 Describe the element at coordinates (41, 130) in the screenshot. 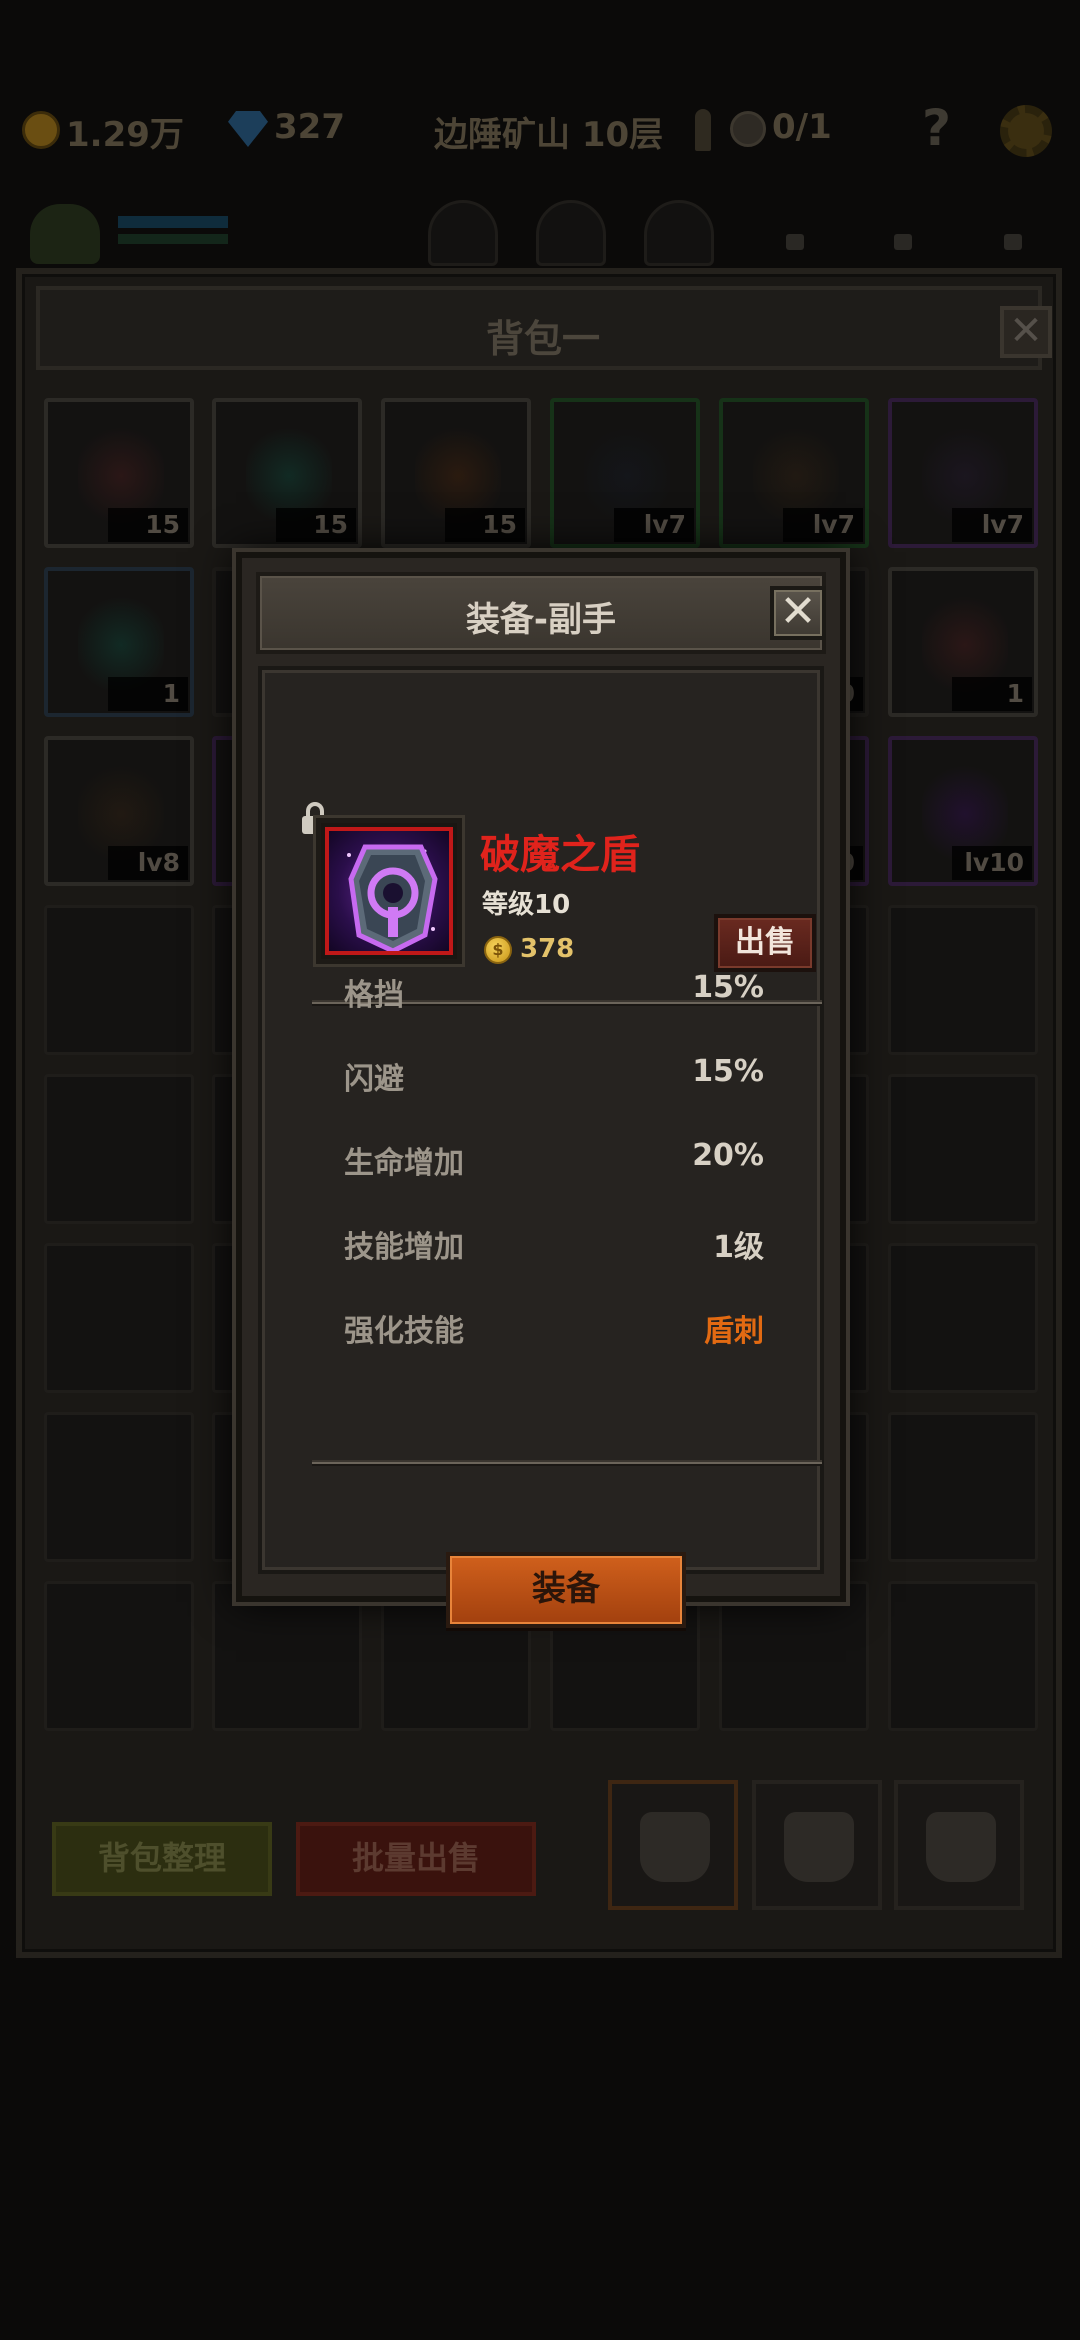

I see `gold-coin-icon` at that location.